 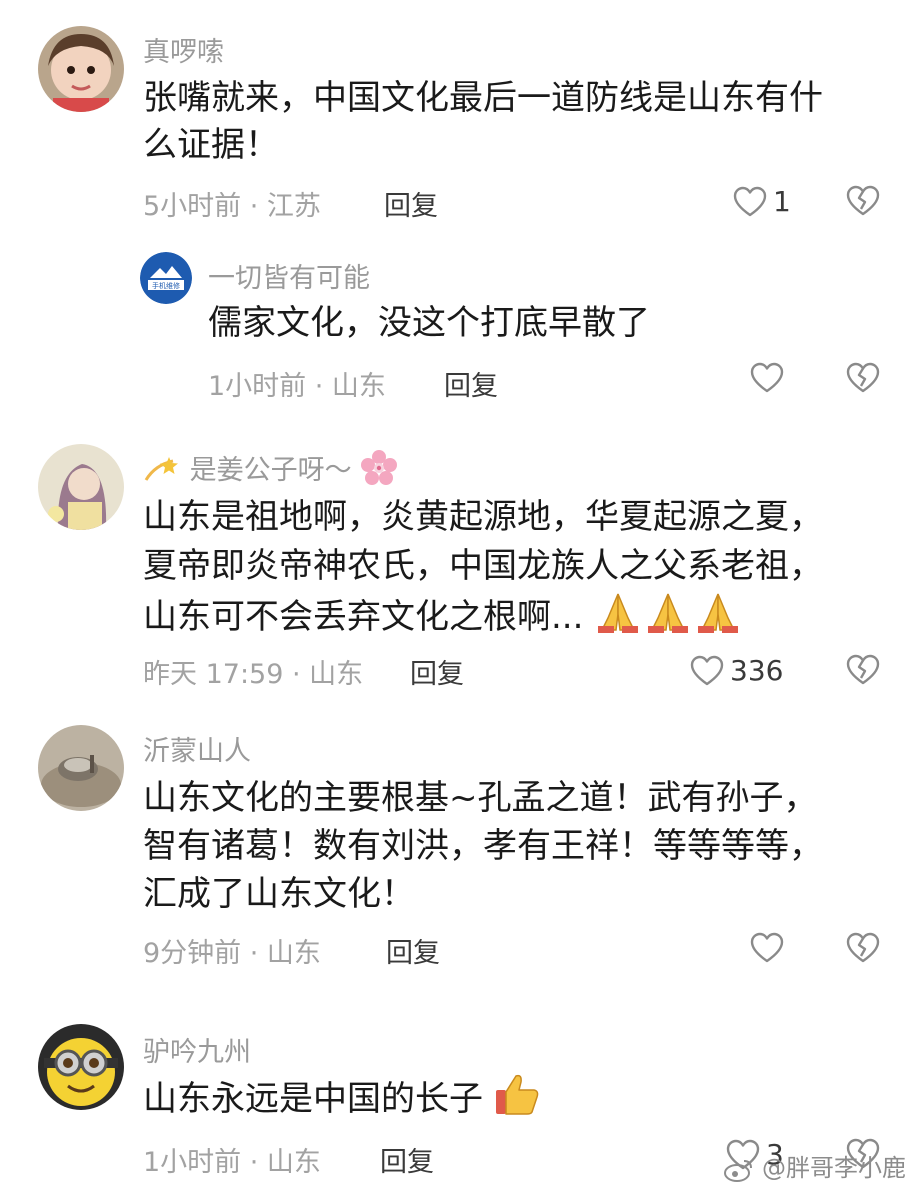 I want to click on comment-text-line: 夏帝即炎帝神农氏，中国龙族人之父系老祖，, so click(x=483, y=566).